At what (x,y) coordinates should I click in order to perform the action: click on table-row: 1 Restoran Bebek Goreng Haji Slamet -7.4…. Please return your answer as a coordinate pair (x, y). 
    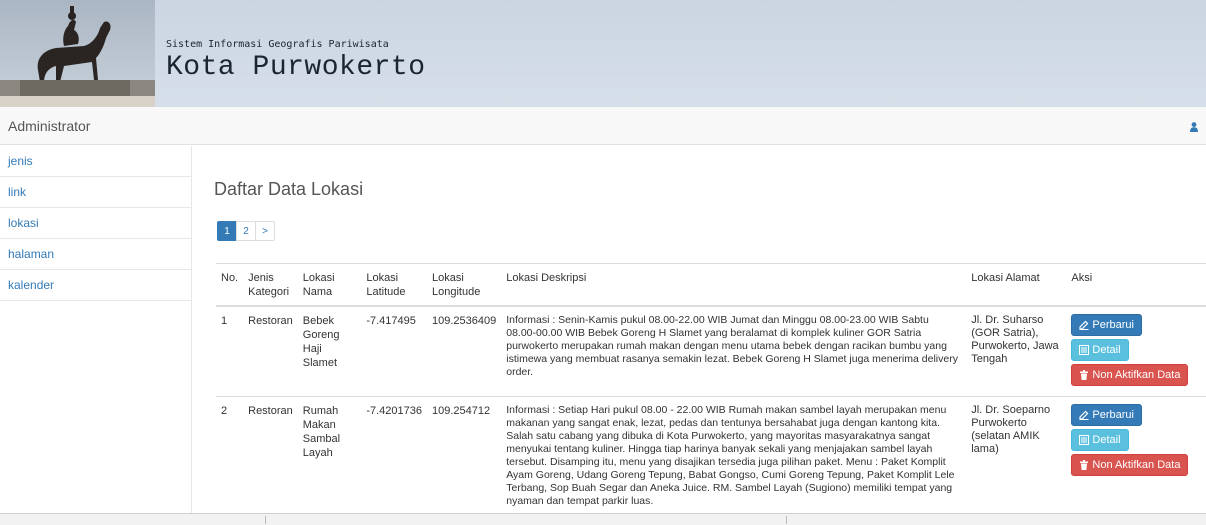
    Looking at the image, I should click on (711, 351).